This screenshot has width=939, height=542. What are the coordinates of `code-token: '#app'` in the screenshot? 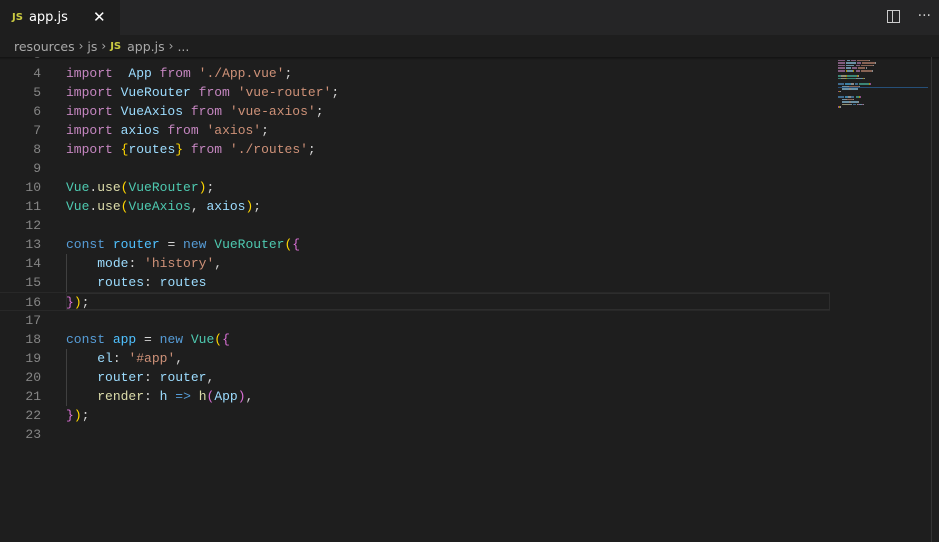 It's located at (152, 358).